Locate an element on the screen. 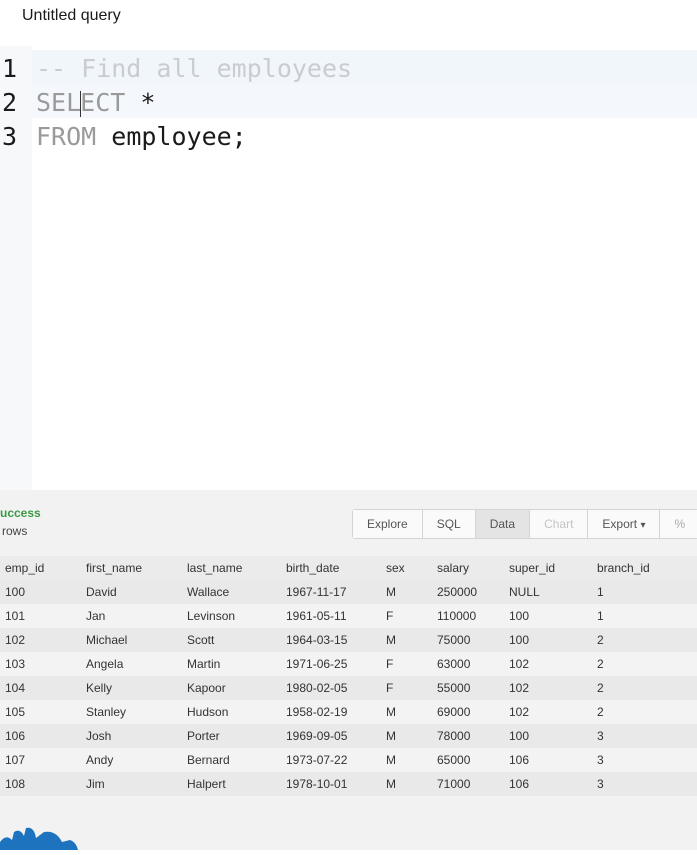  cell-birth-date: 1980-02-05 is located at coordinates (316, 688).